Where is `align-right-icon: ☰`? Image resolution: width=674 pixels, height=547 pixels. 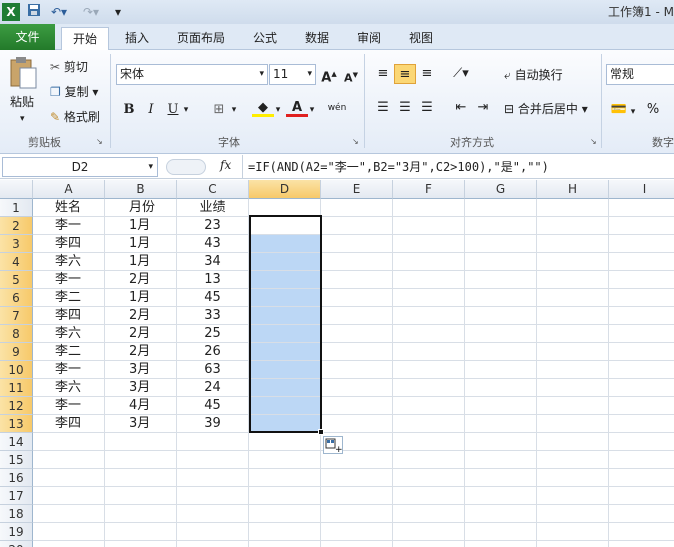
align-right-icon: ☰ is located at coordinates (427, 108).